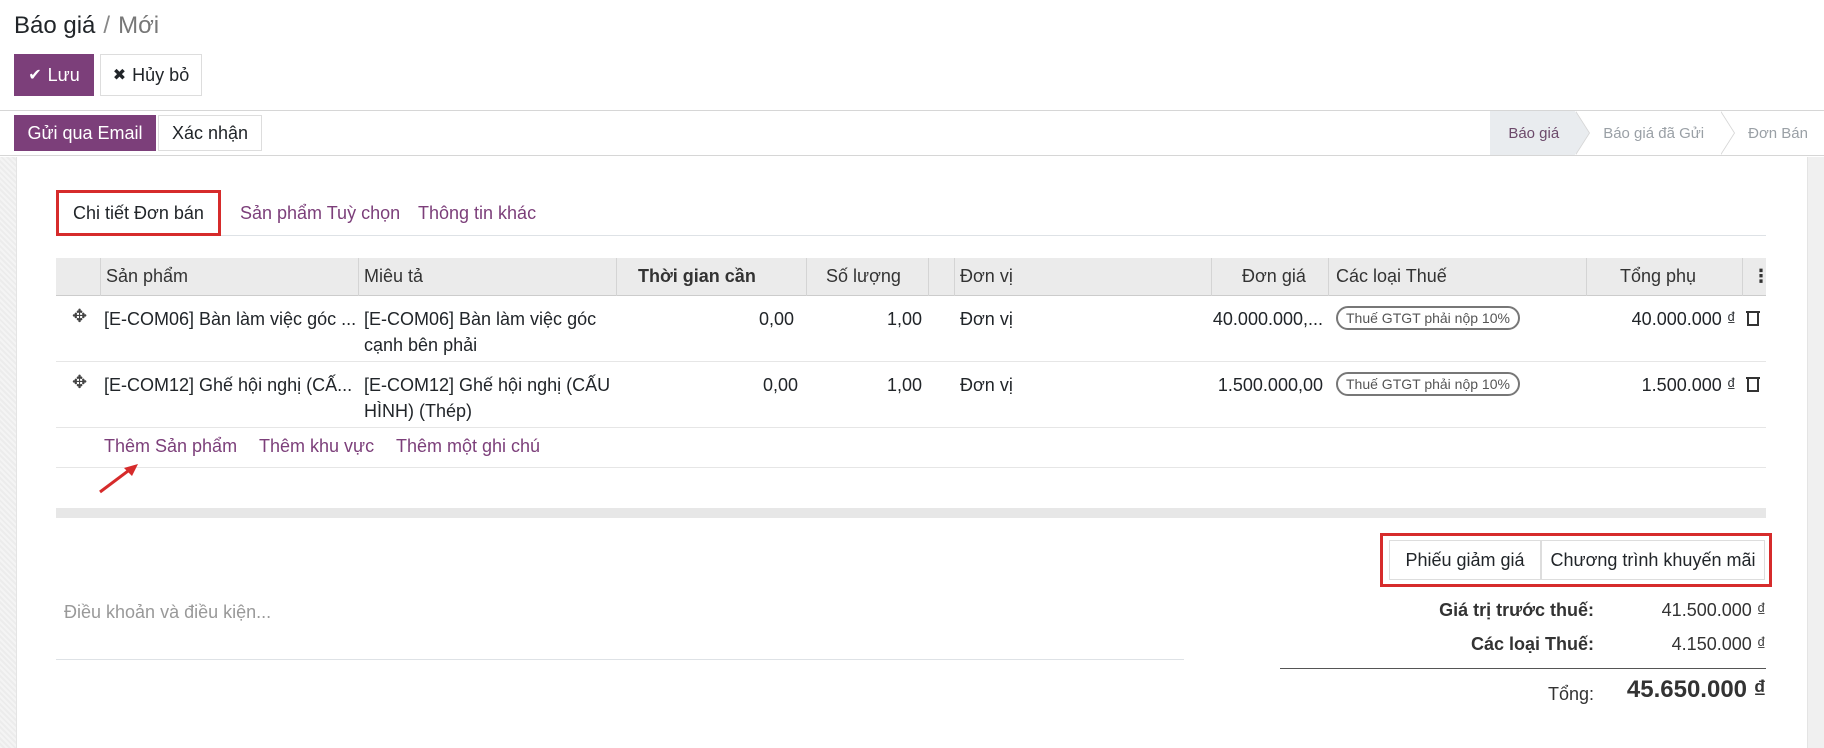 The image size is (1824, 748). I want to click on check-icon: ✔, so click(35, 75).